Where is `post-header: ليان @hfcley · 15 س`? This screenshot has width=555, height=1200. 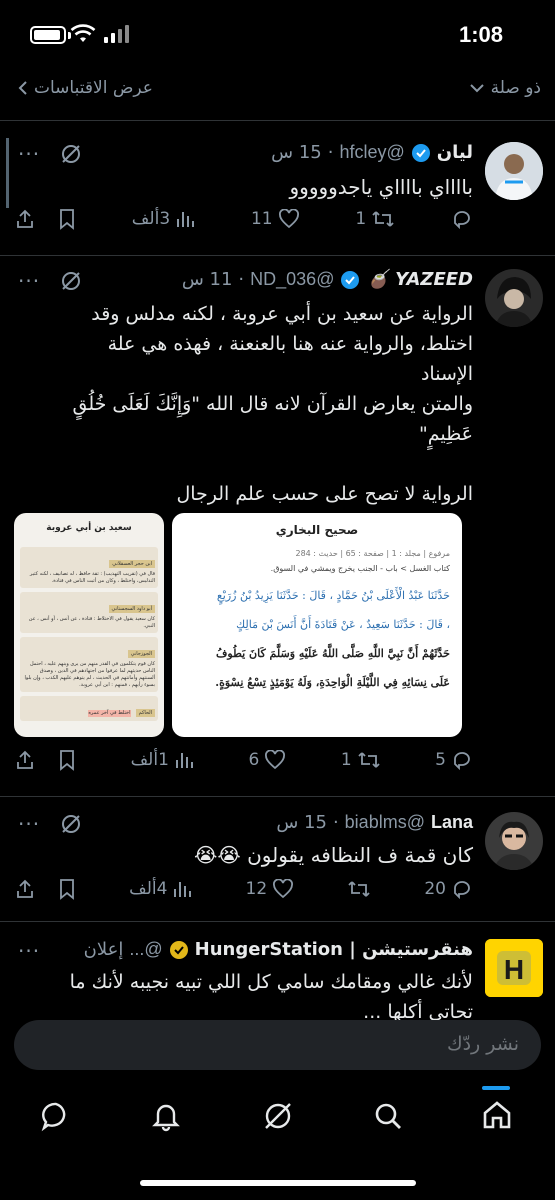
post-header: ليان @hfcley · 15 س is located at coordinates (372, 152).